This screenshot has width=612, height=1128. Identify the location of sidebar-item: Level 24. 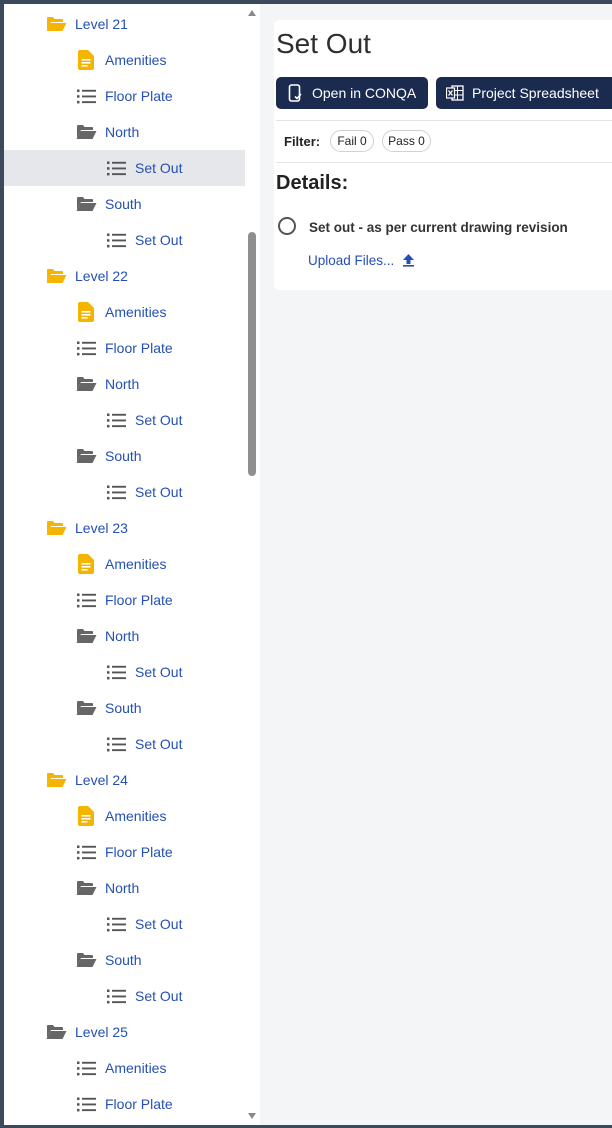
(124, 780).